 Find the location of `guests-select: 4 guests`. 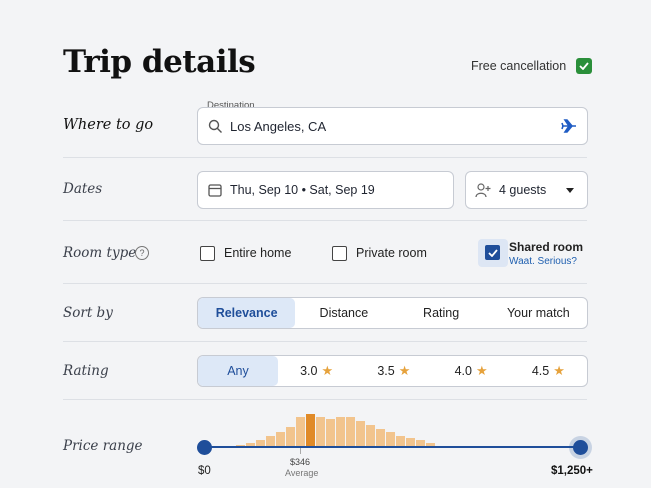

guests-select: 4 guests is located at coordinates (526, 190).